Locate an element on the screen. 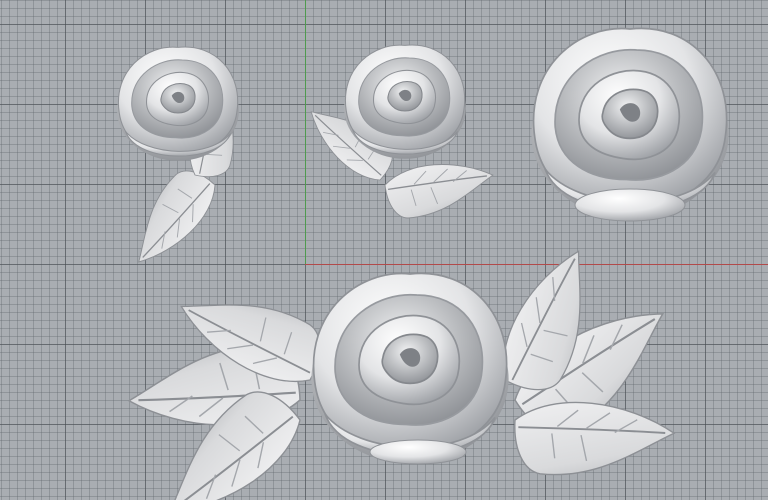  rose-with-leaves-left-model is located at coordinates (187, 156).